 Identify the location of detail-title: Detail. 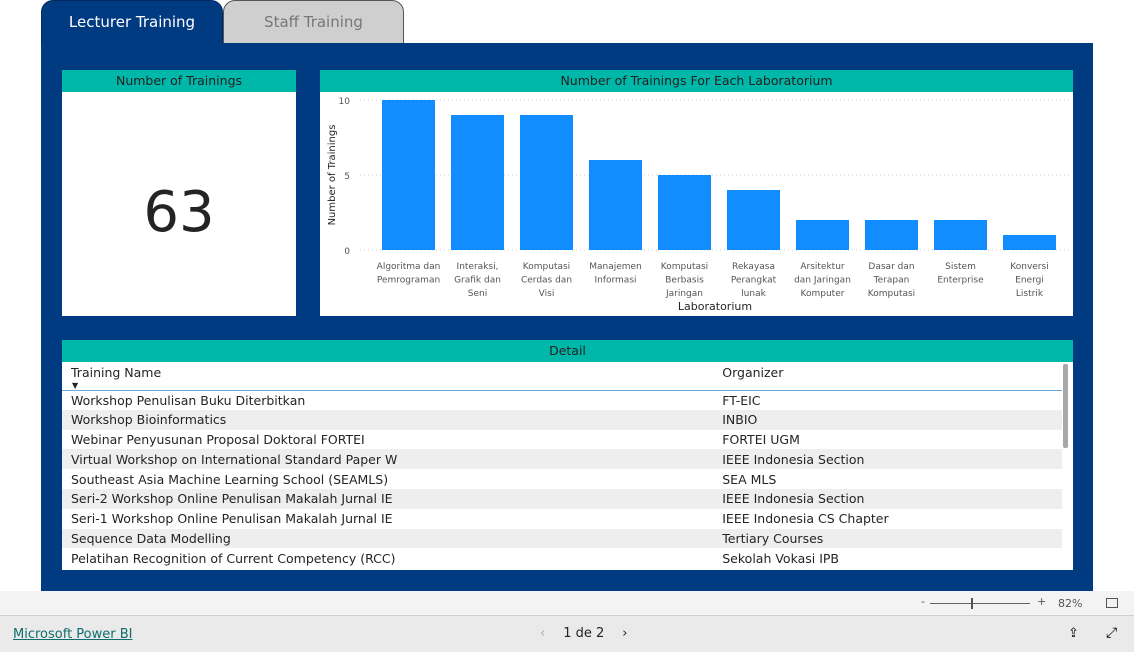
(567, 351).